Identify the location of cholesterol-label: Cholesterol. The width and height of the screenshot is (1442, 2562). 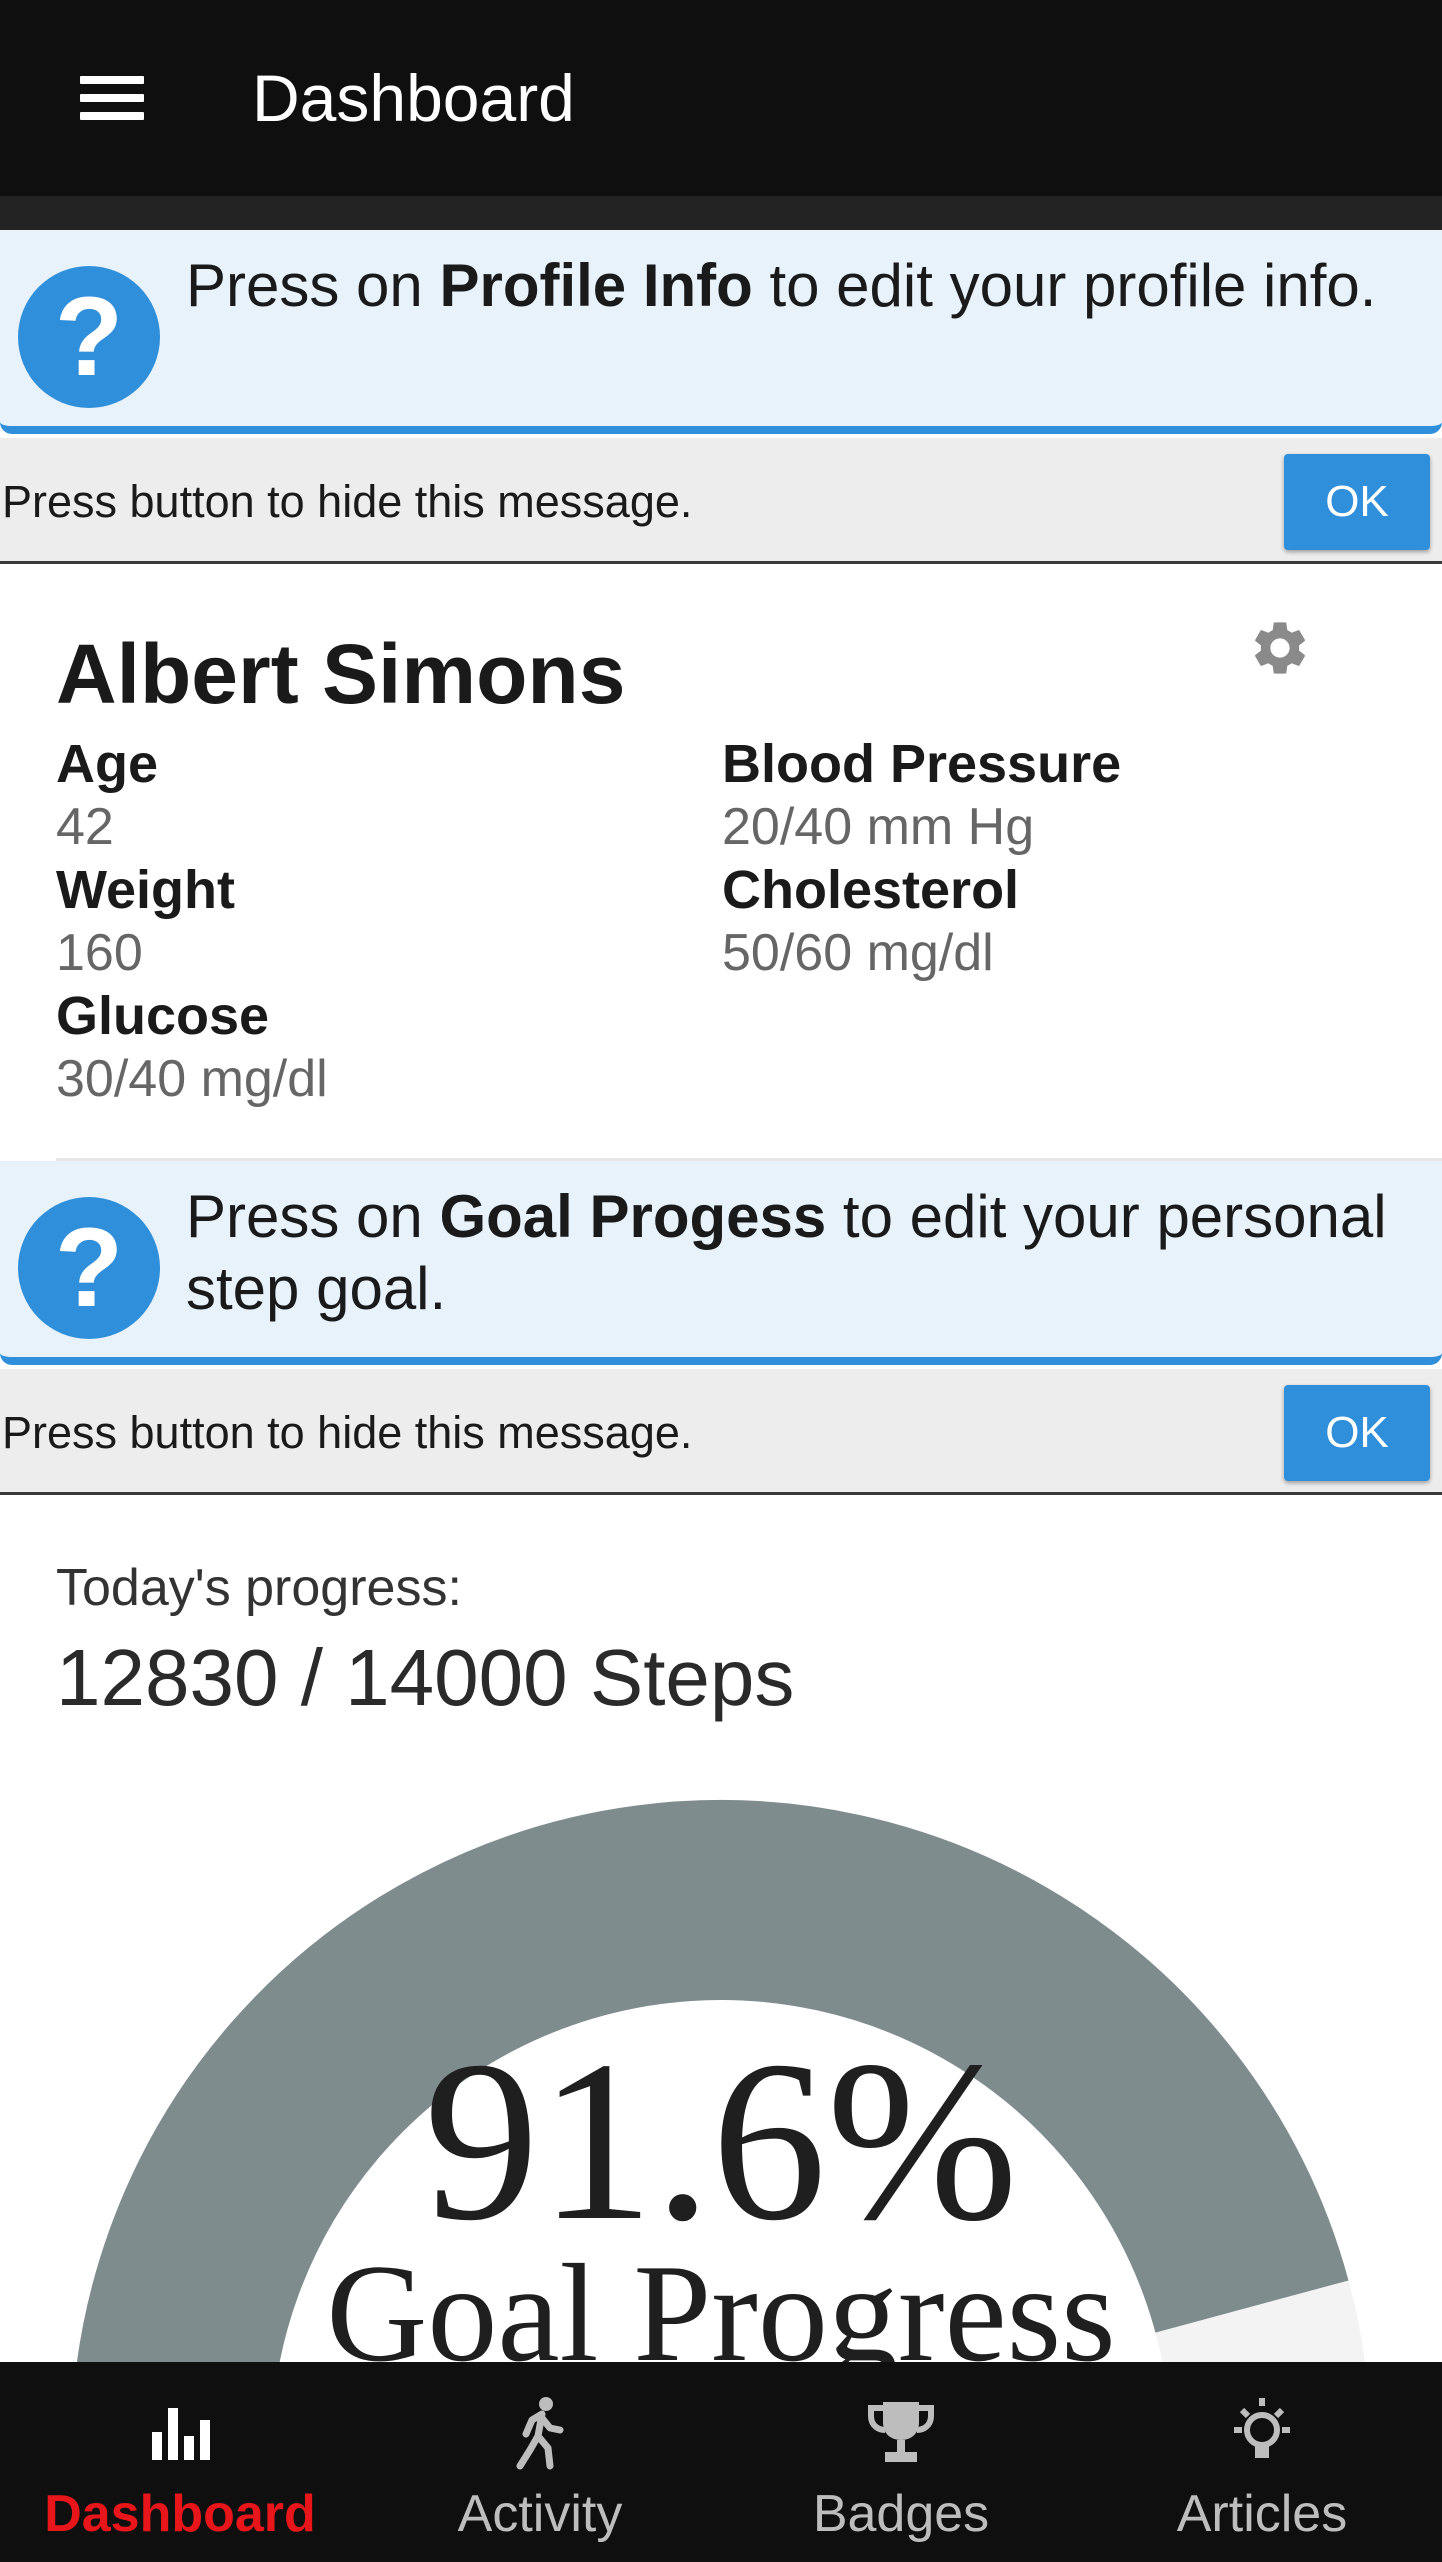
(871, 890).